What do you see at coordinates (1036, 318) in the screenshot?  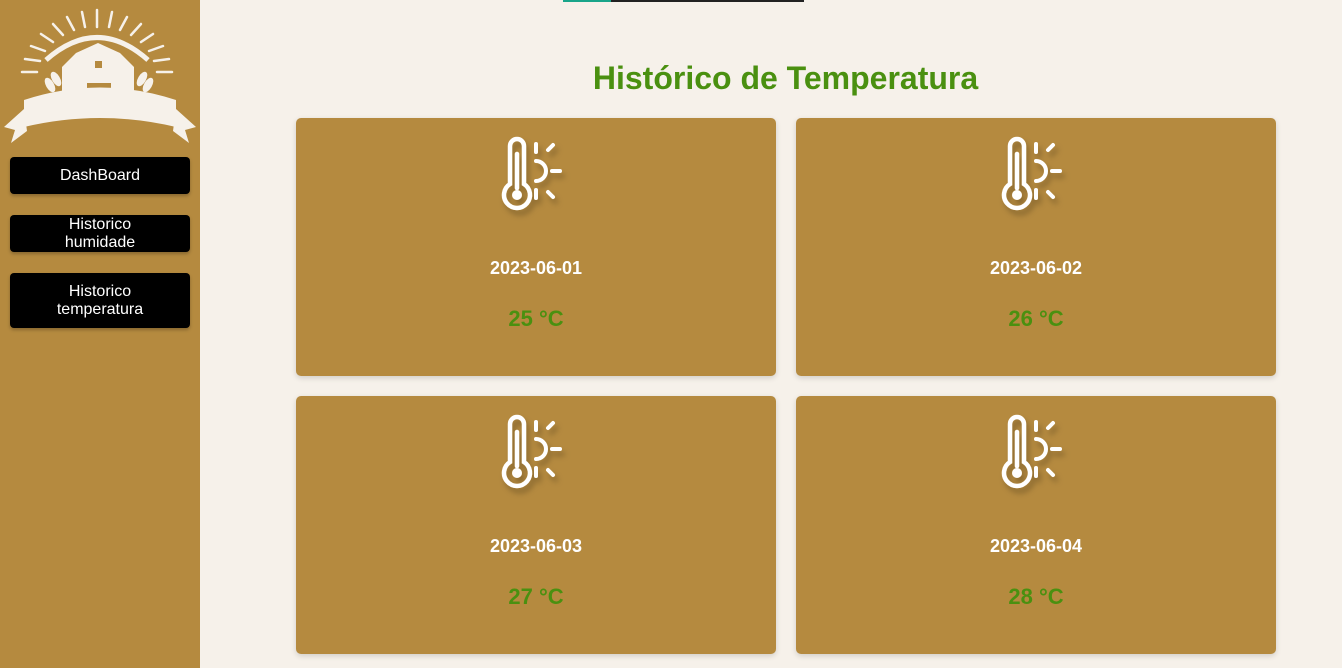 I see `card-temperature: 26 °C` at bounding box center [1036, 318].